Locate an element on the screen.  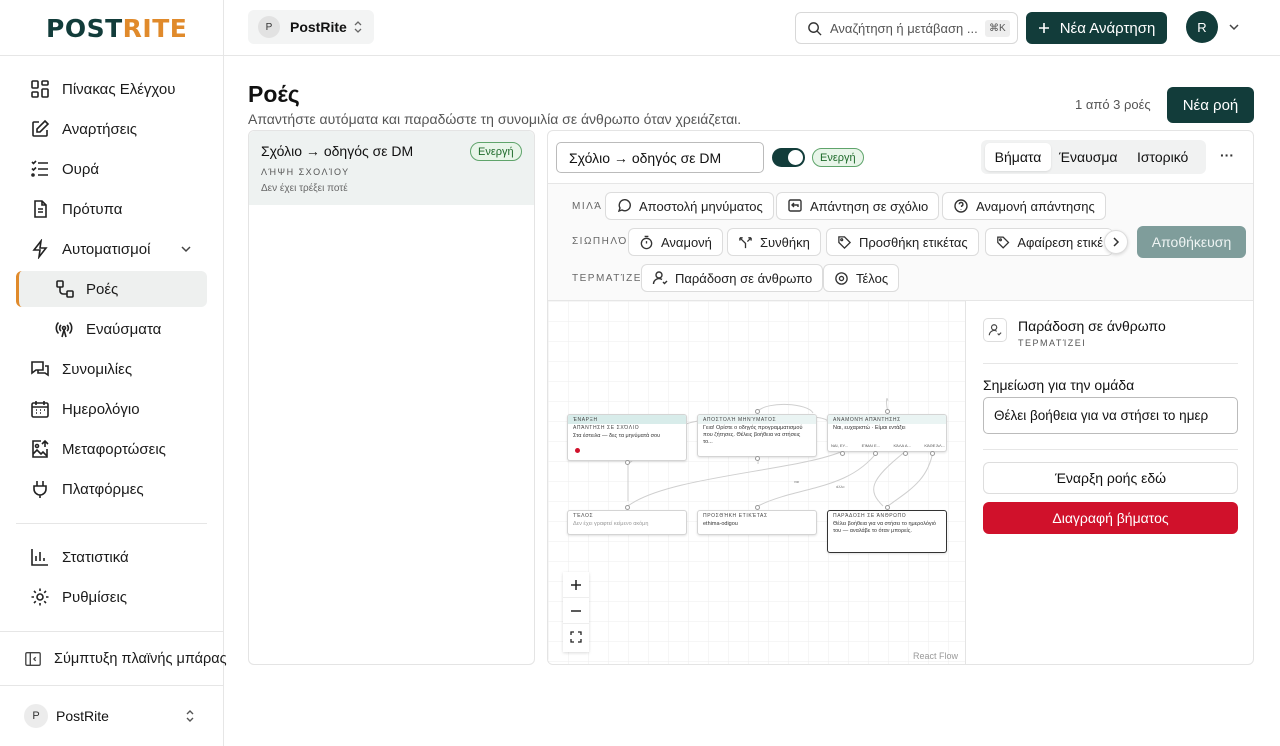
sidebar-item-posts: Αναρτήσεις is located at coordinates (111, 129).